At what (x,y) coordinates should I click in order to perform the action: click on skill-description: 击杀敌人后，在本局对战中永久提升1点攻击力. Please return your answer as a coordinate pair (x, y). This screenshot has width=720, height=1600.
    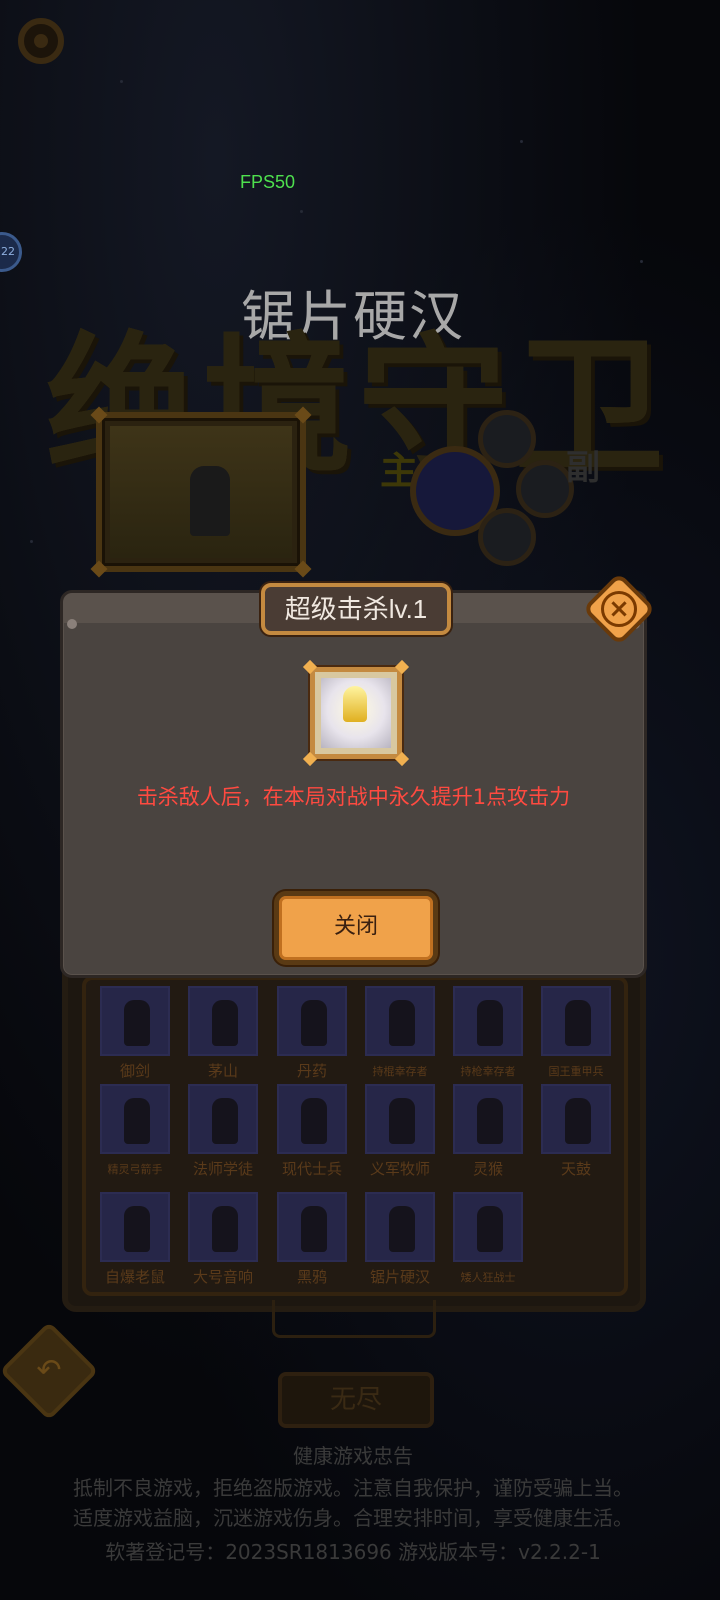
    Looking at the image, I should click on (353, 797).